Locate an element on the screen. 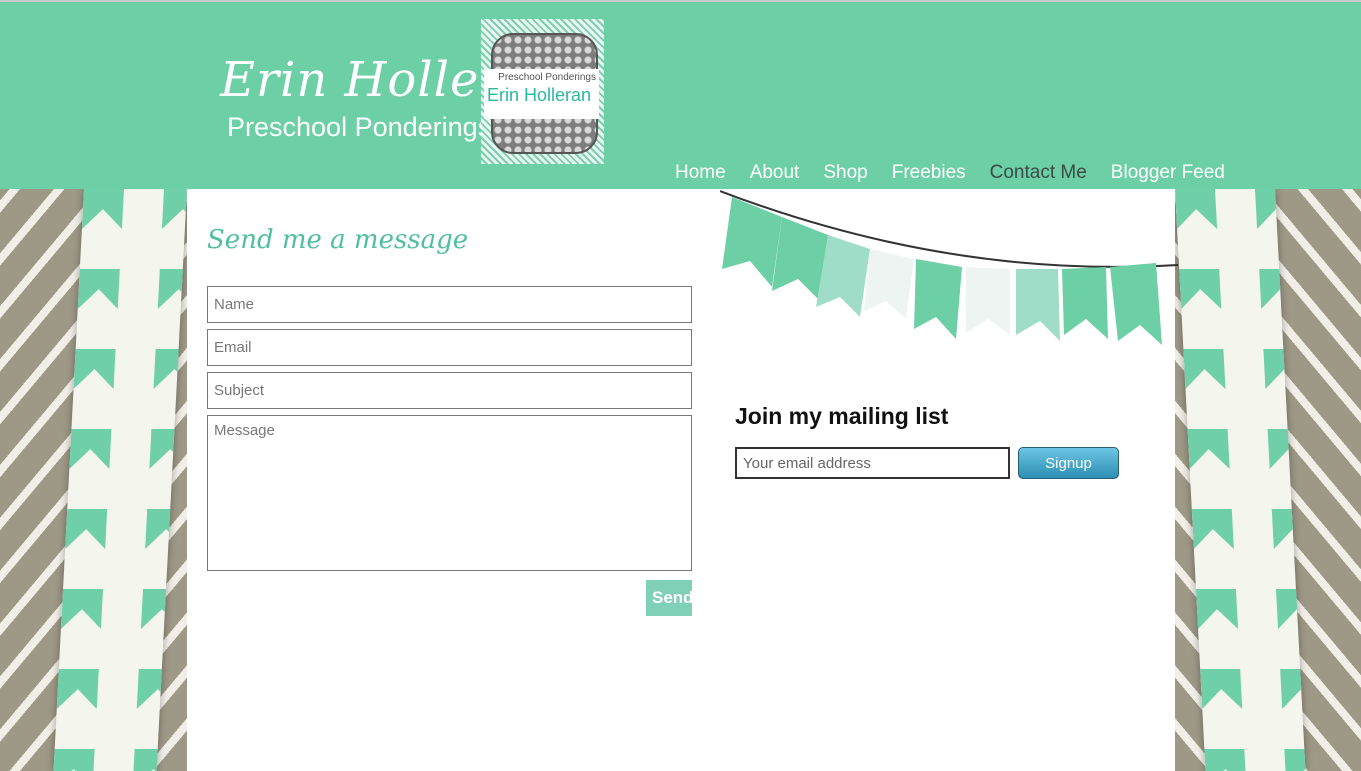 The image size is (1361, 771). logo-panel: Preschool Ponderings Erin Holleran is located at coordinates (541, 94).